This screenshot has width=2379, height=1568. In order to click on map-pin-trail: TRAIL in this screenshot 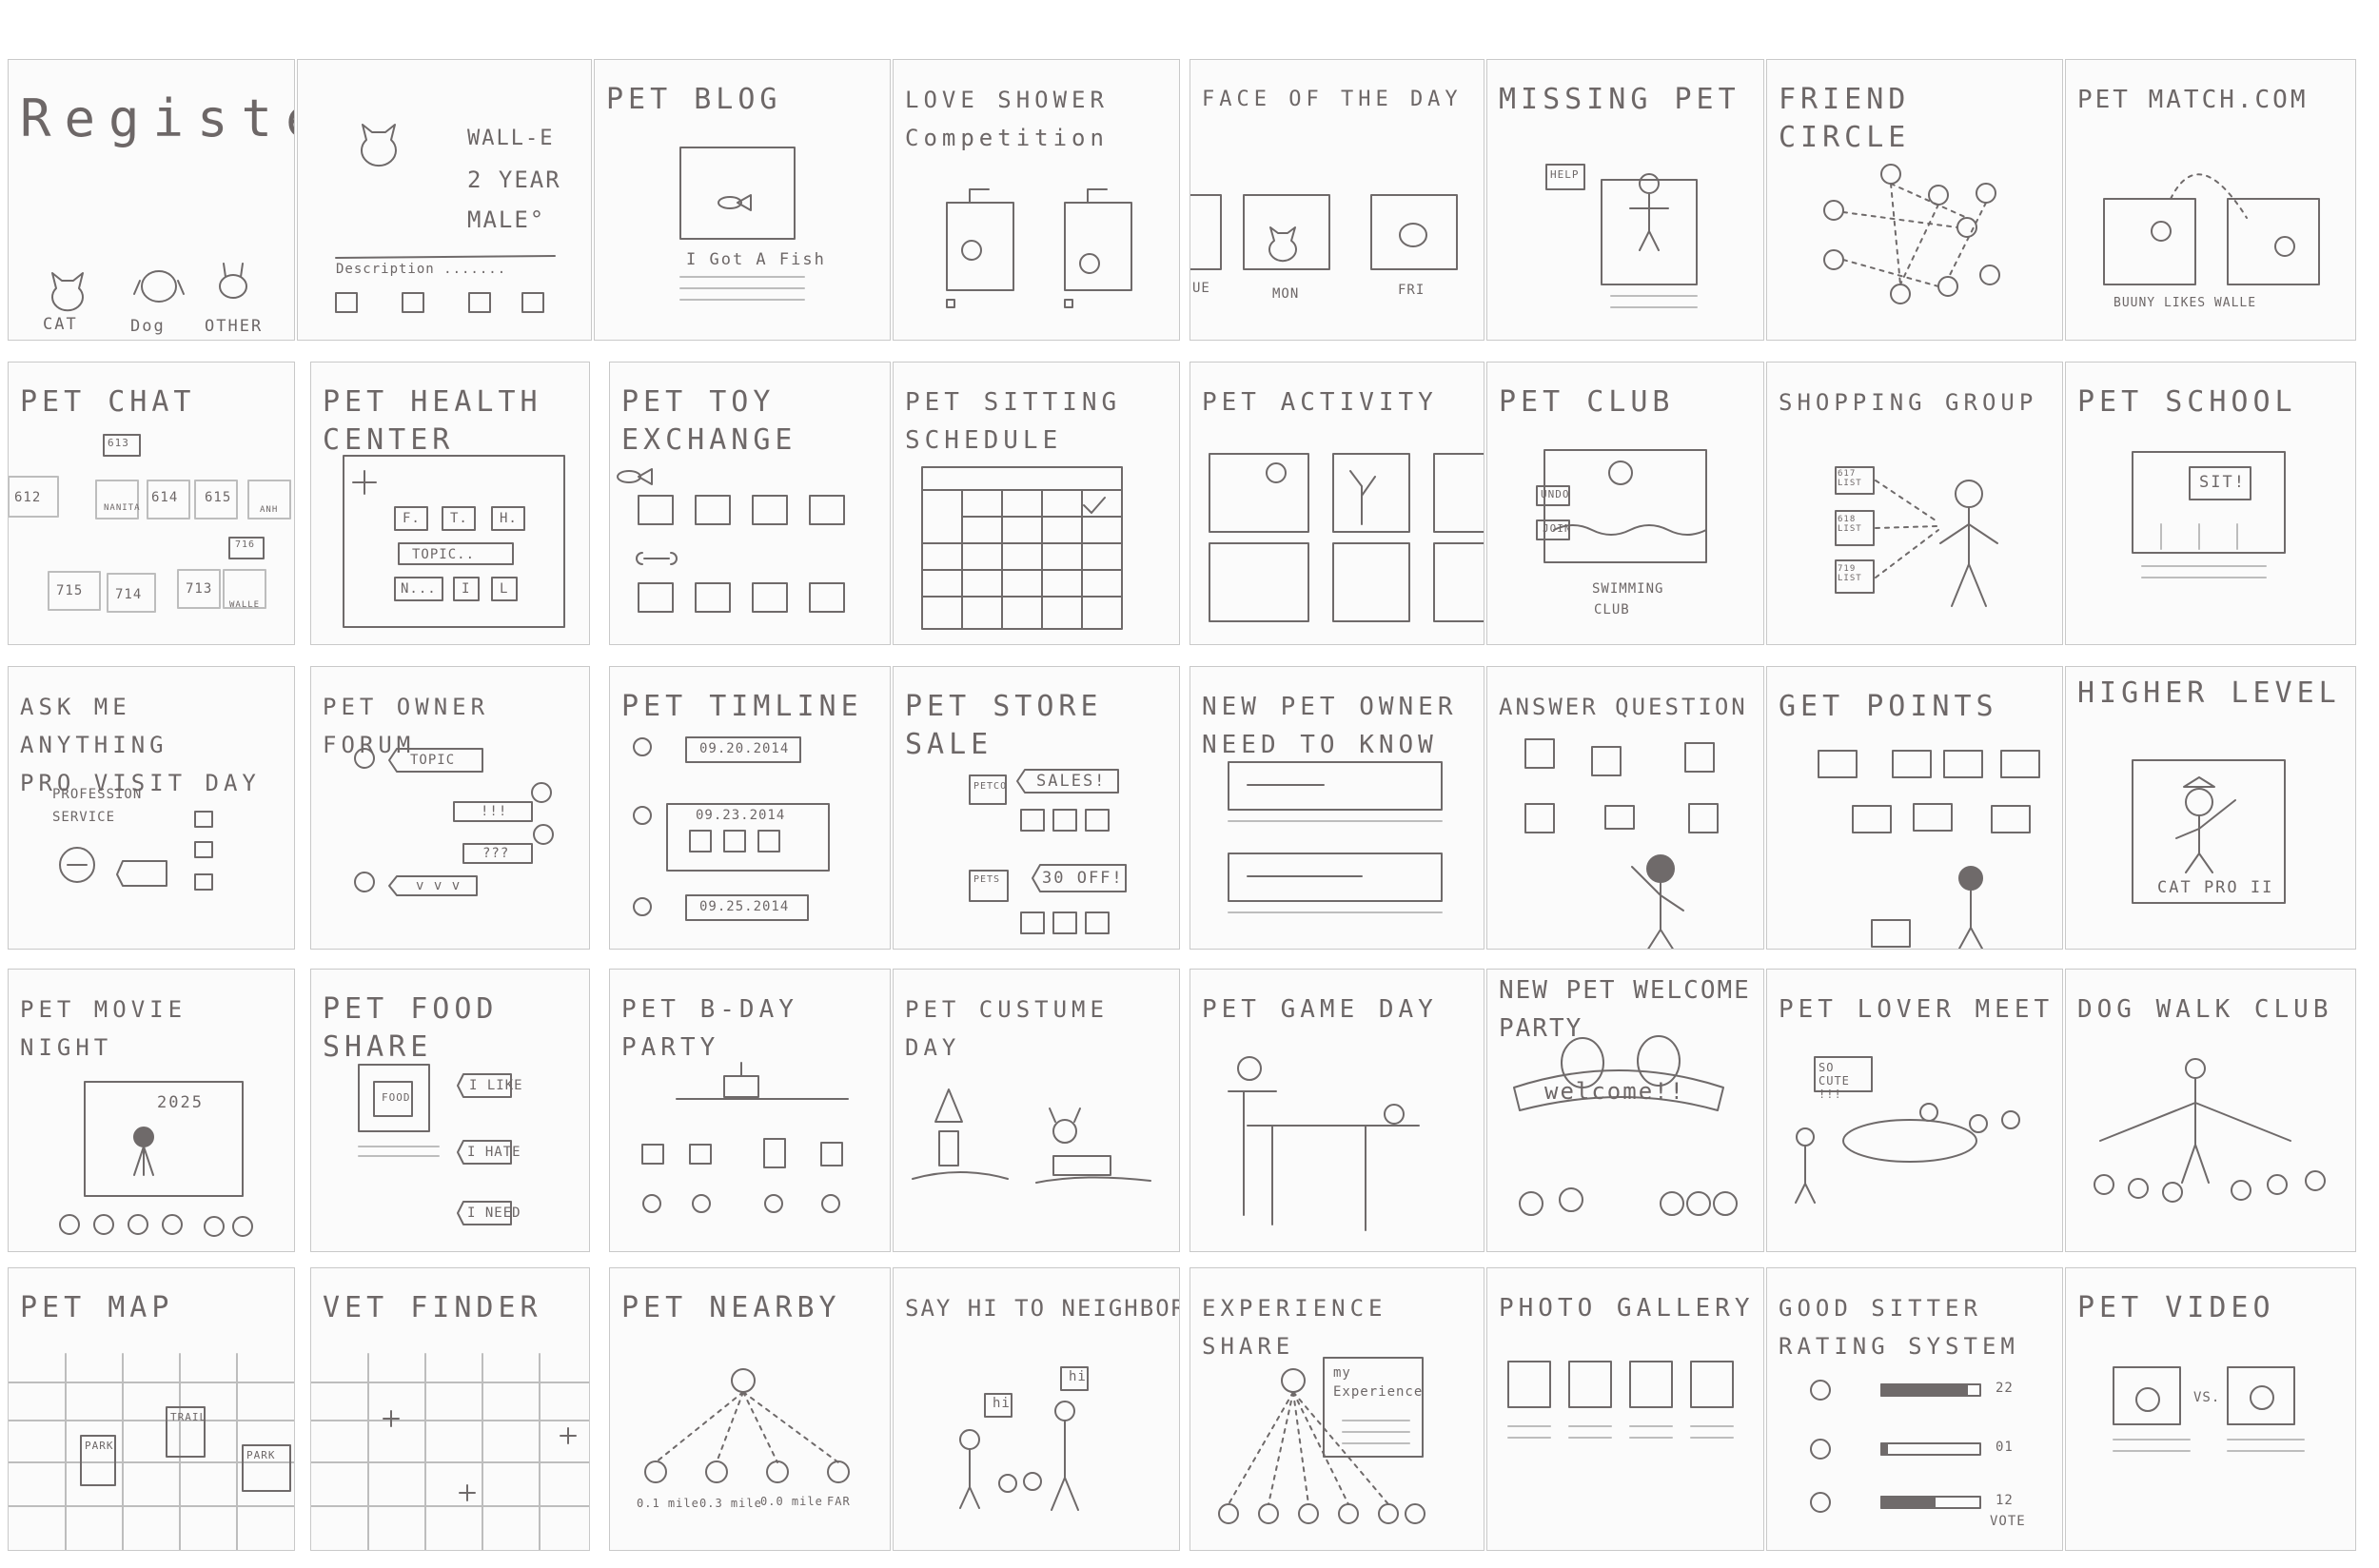, I will do `click(188, 1417)`.